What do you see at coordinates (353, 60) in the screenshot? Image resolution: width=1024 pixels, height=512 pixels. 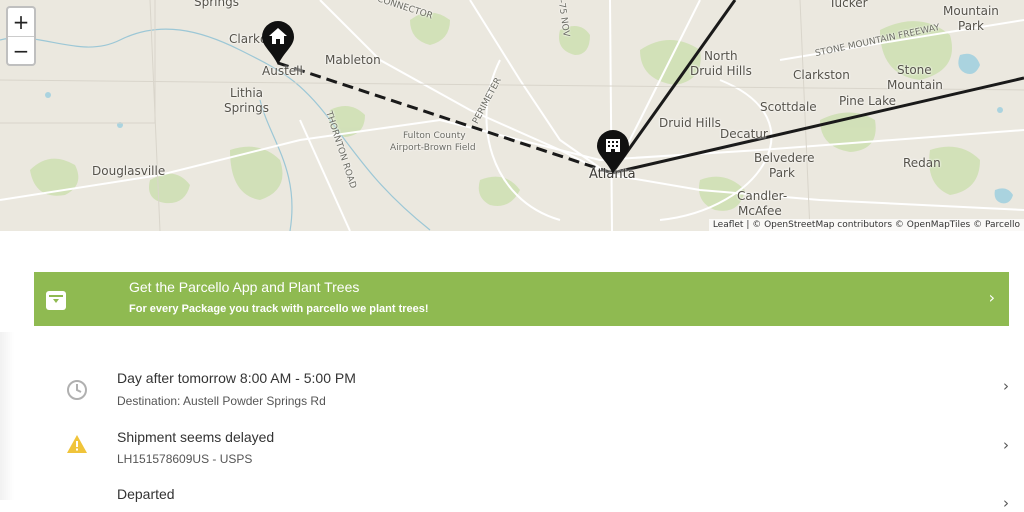 I see `map-place-label: Mableton` at bounding box center [353, 60].